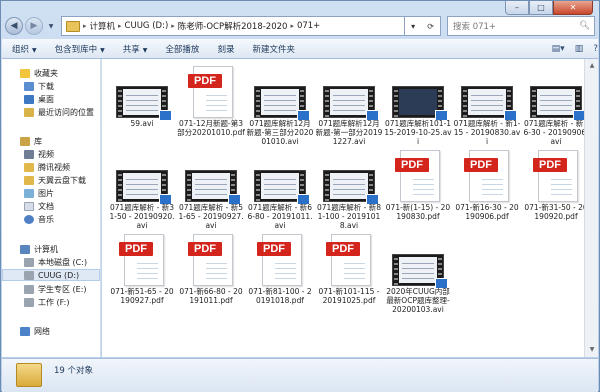 Image resolution: width=600 pixels, height=392 pixels. Describe the element at coordinates (135, 49) in the screenshot. I see `share-menu: 共享 ▼` at that location.